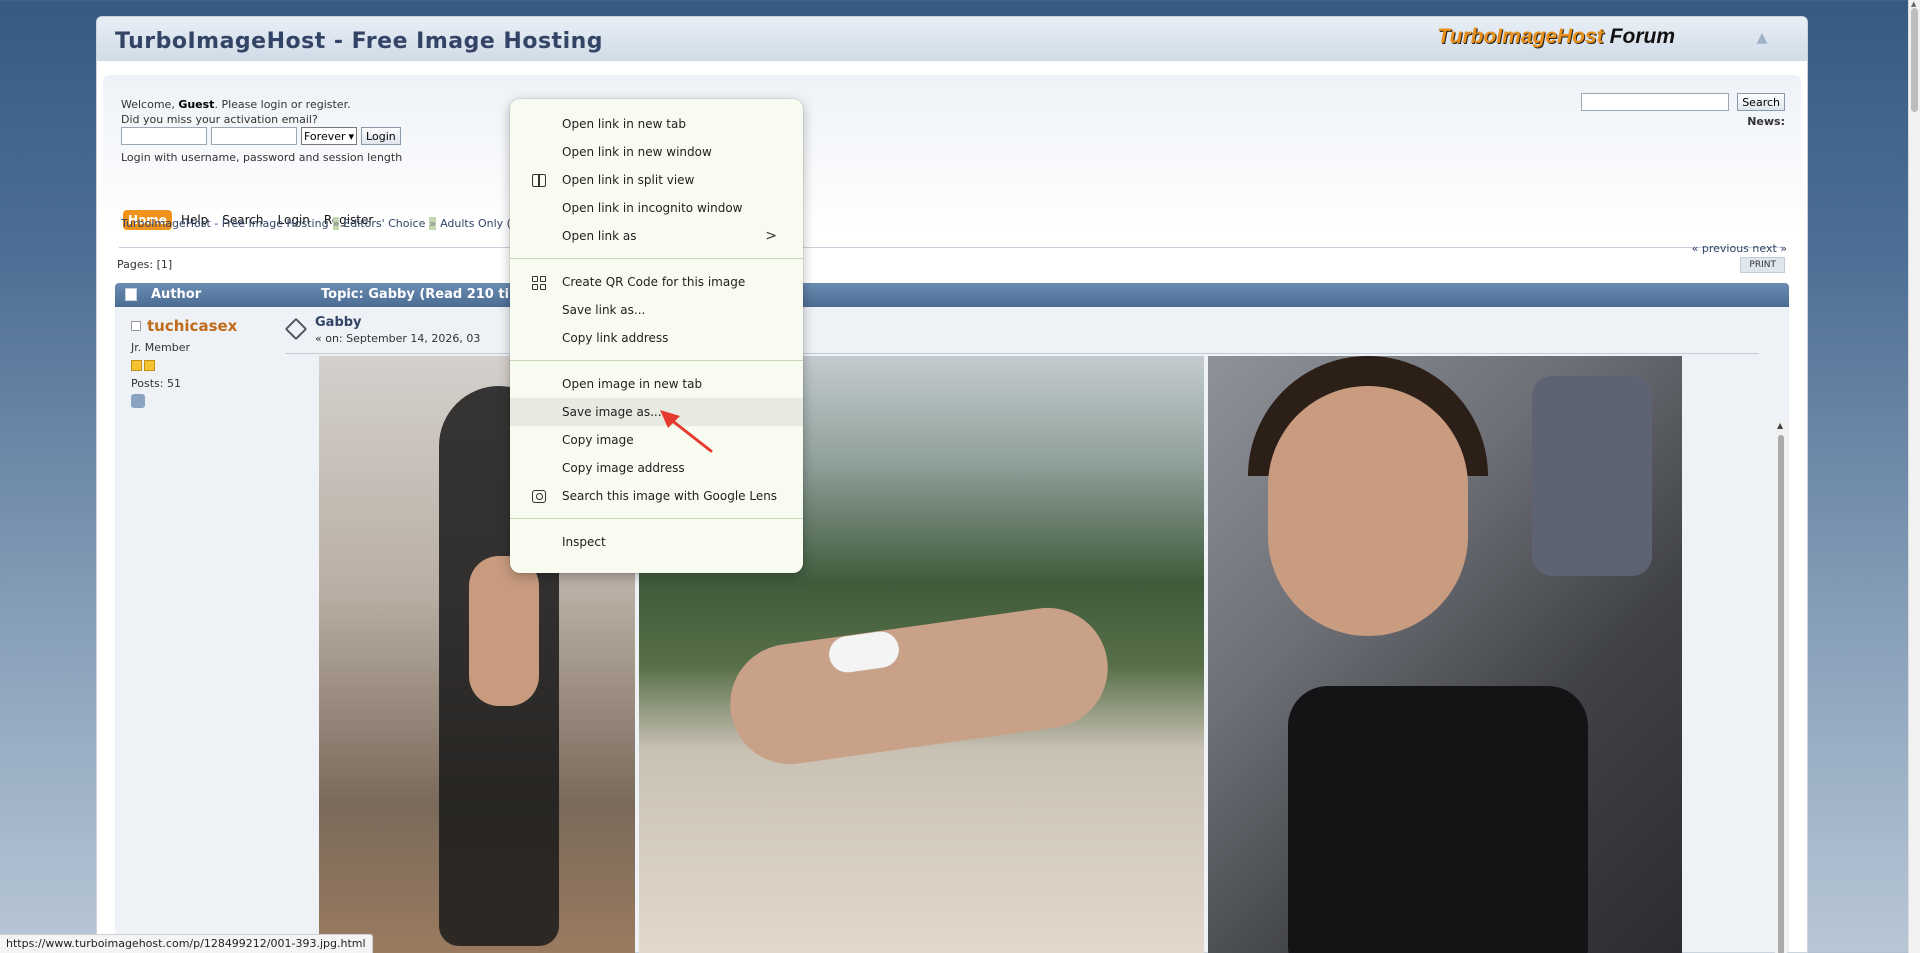  I want to click on breadcrumb-home: TurboImageHost - Free Image Hosting, so click(225, 223).